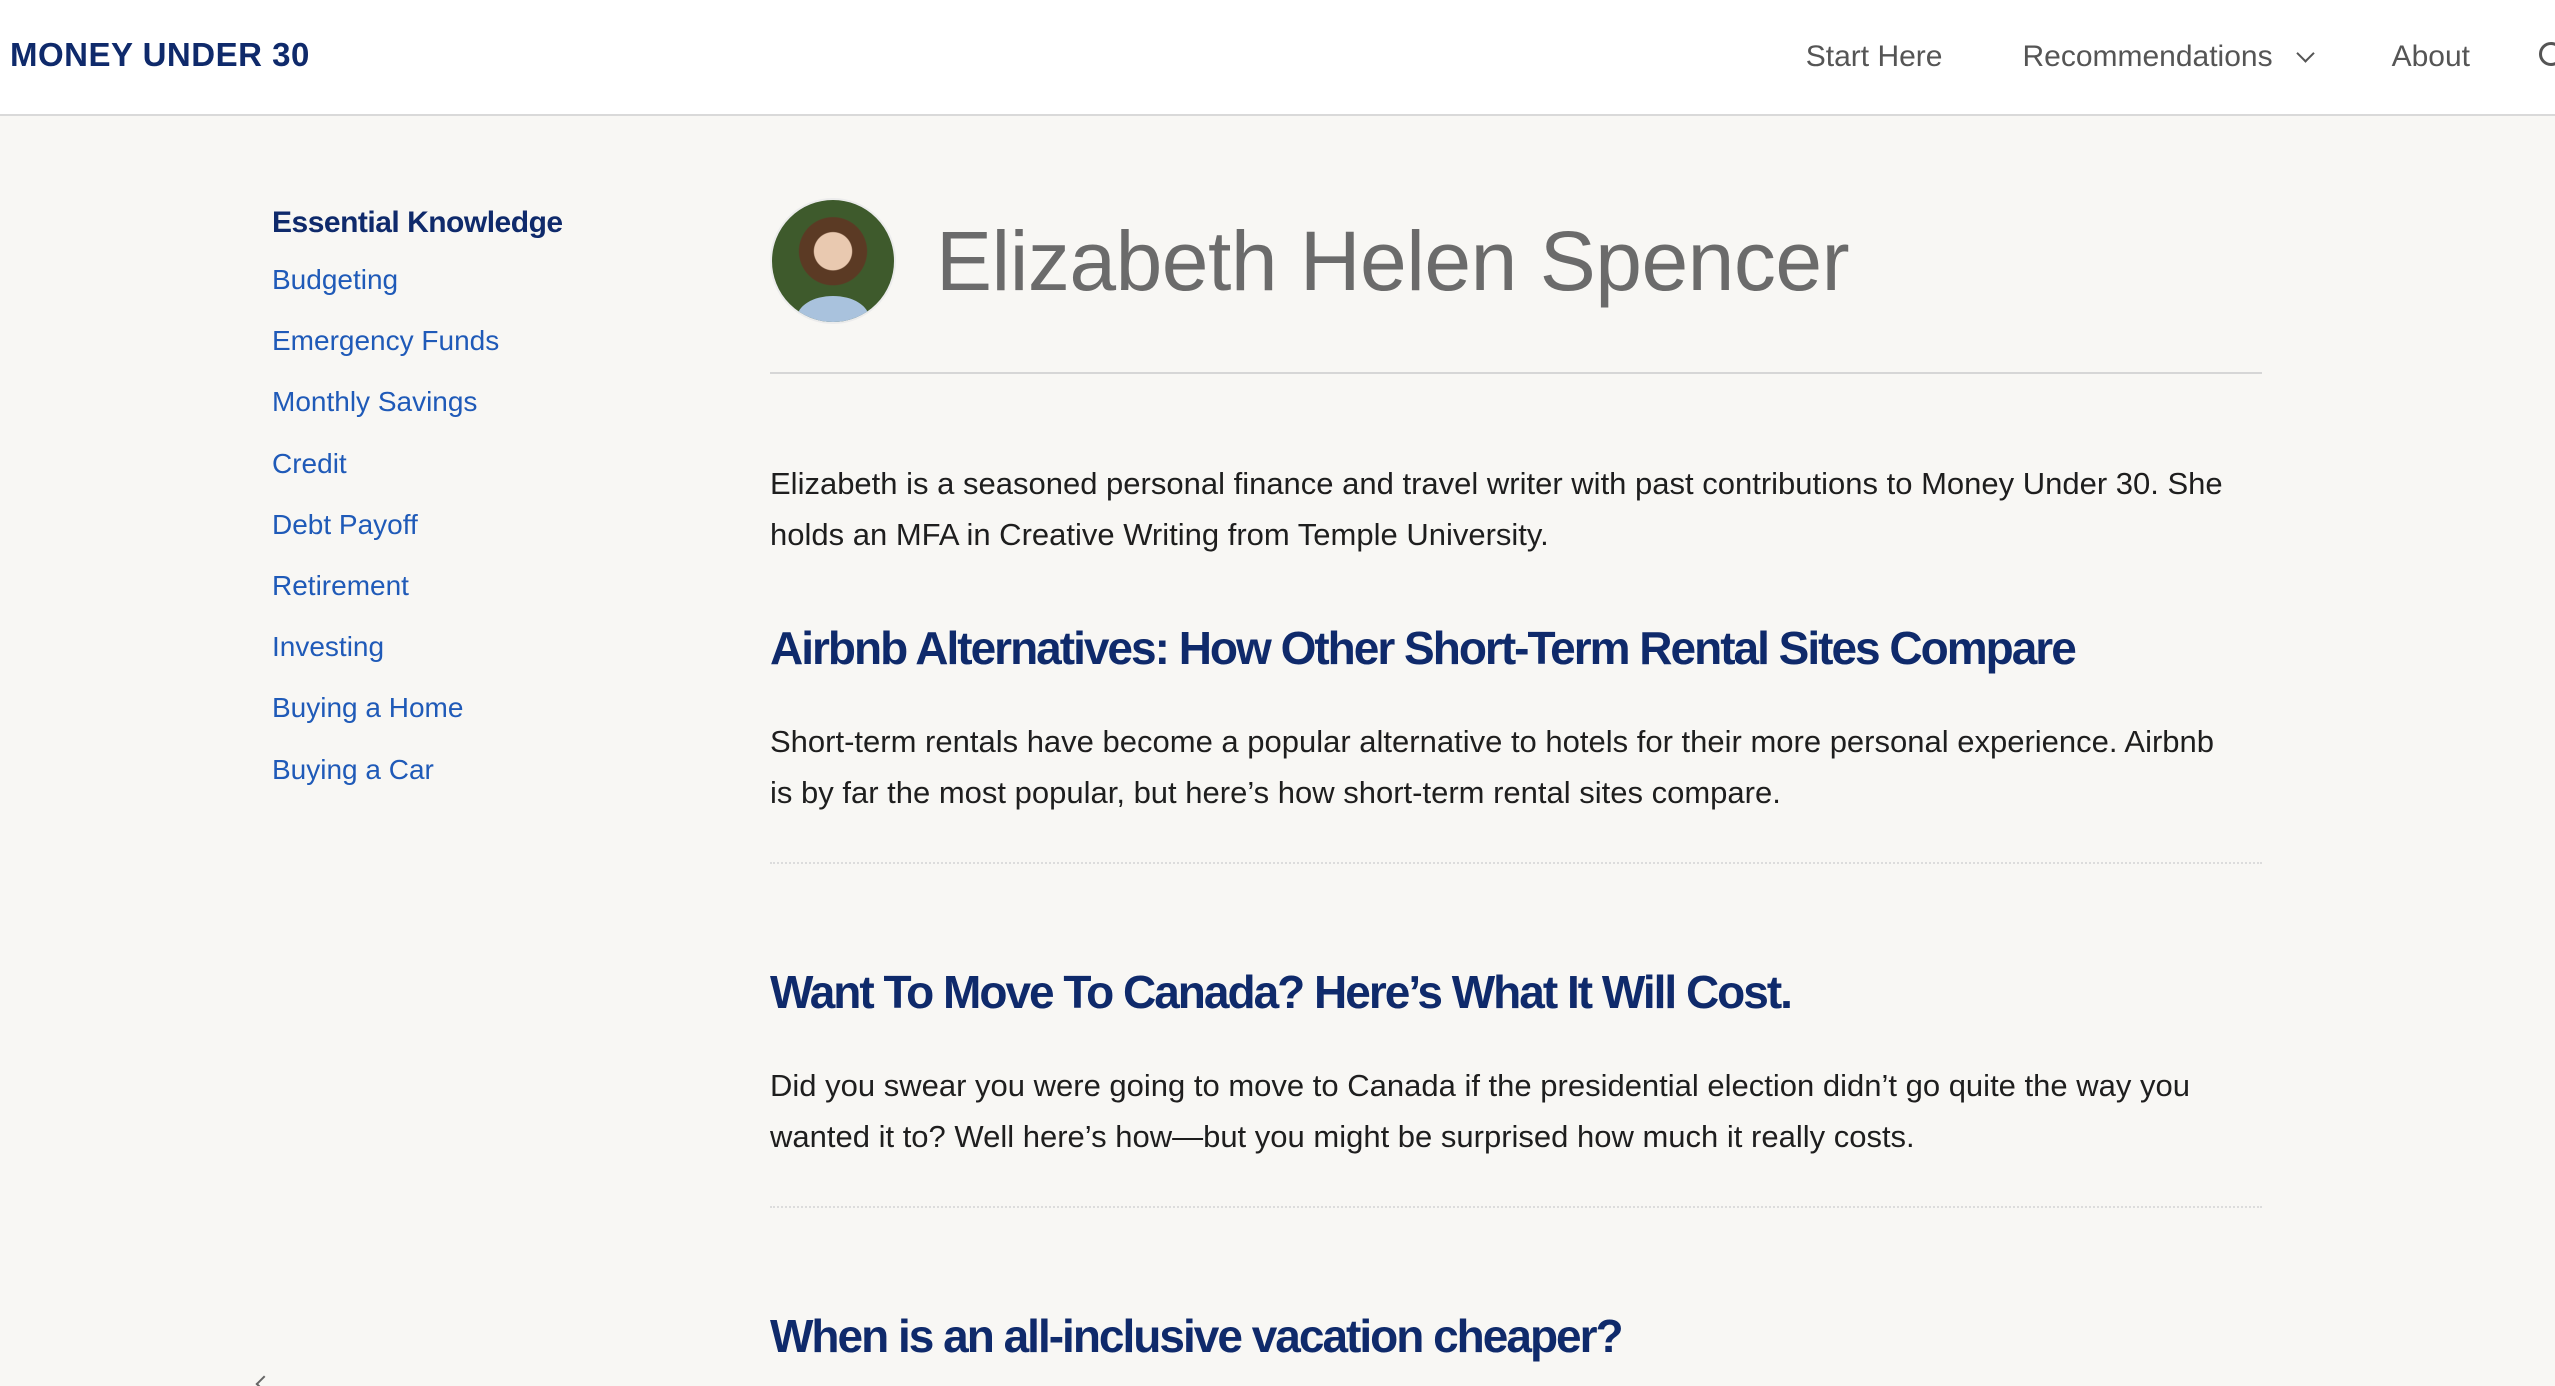 This screenshot has width=2555, height=1386. Describe the element at coordinates (2147, 56) in the screenshot. I see `nav-recommendations-label: Recommendations` at that location.